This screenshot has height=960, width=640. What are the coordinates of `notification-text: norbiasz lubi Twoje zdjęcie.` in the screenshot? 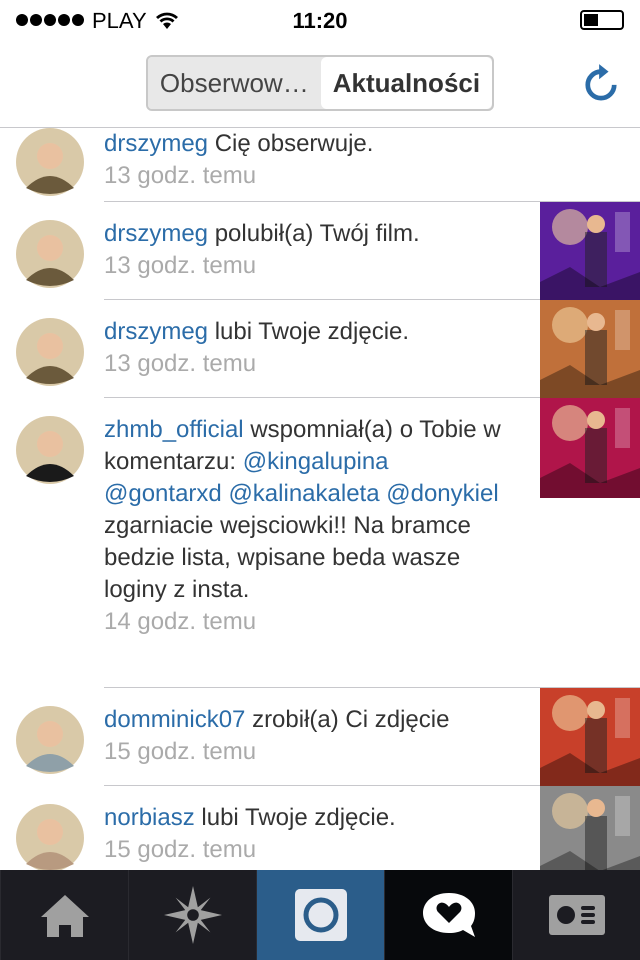 It's located at (250, 818).